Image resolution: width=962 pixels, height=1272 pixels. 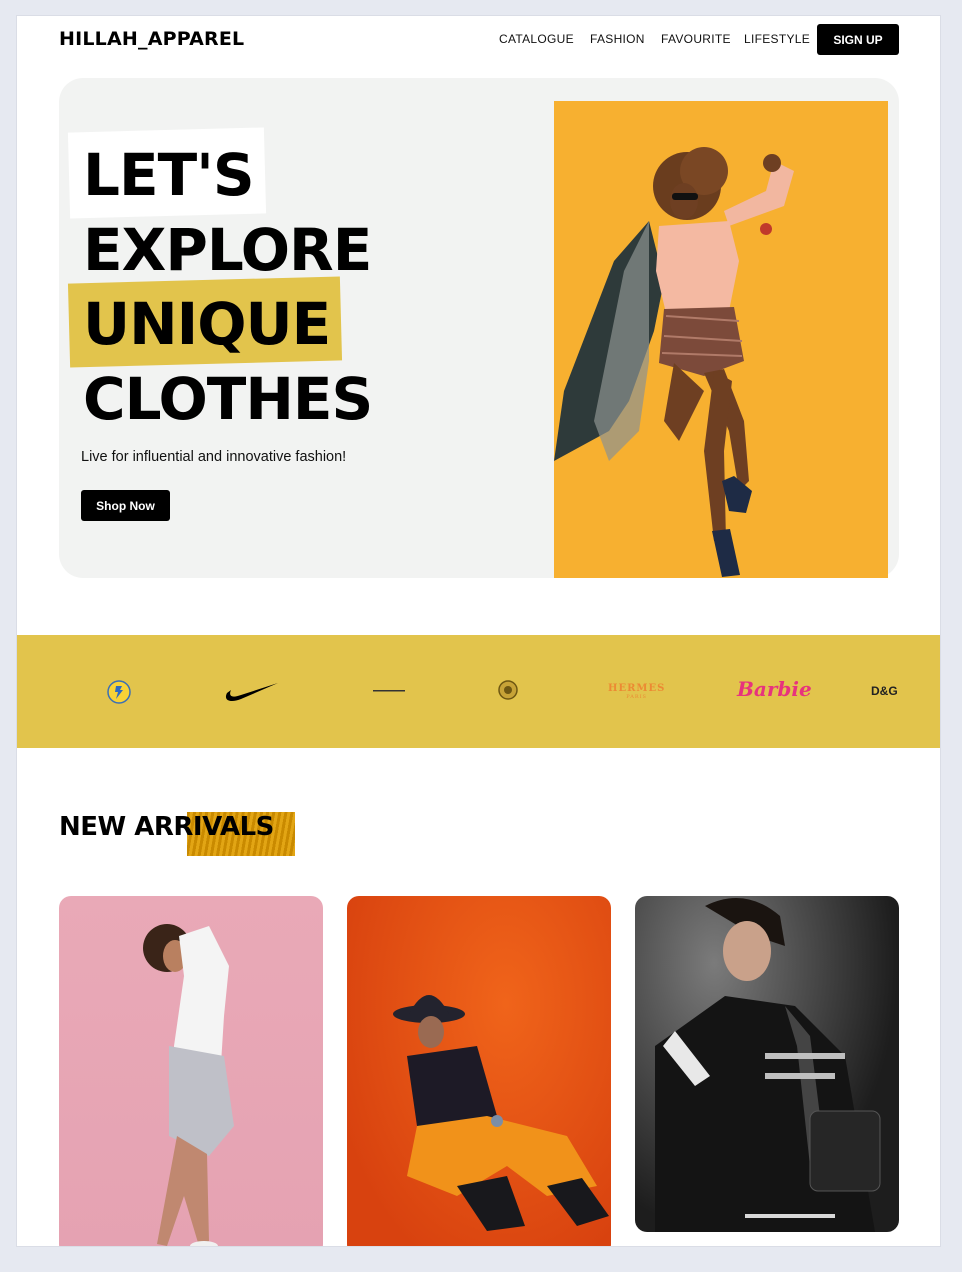 I want to click on nav-catalogue: CATALOGUE, so click(x=536, y=39).